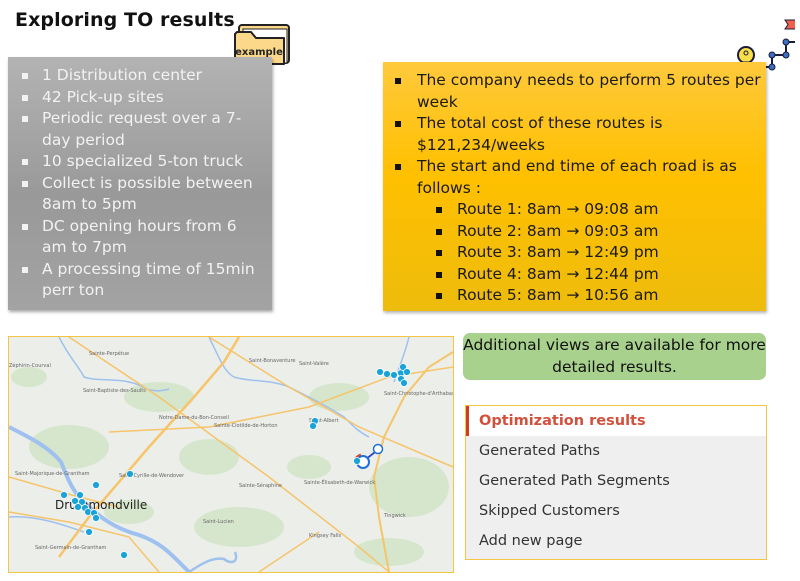 This screenshot has height=581, width=800. Describe the element at coordinates (325, 536) in the screenshot. I see `map-label: Kingsey Falls` at that location.